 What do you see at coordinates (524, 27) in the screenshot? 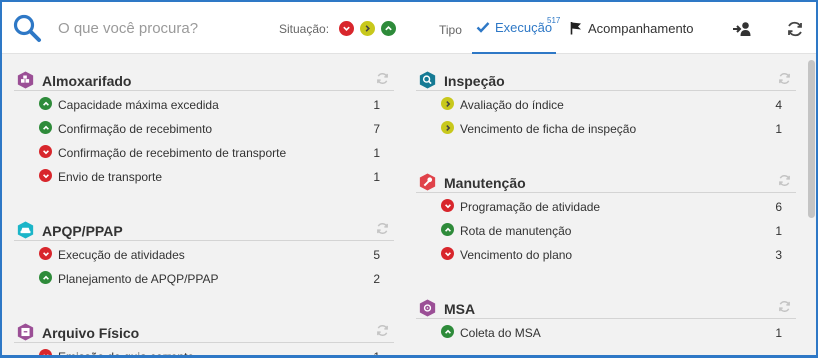
I see `tab-execucao-label: Execução` at bounding box center [524, 27].